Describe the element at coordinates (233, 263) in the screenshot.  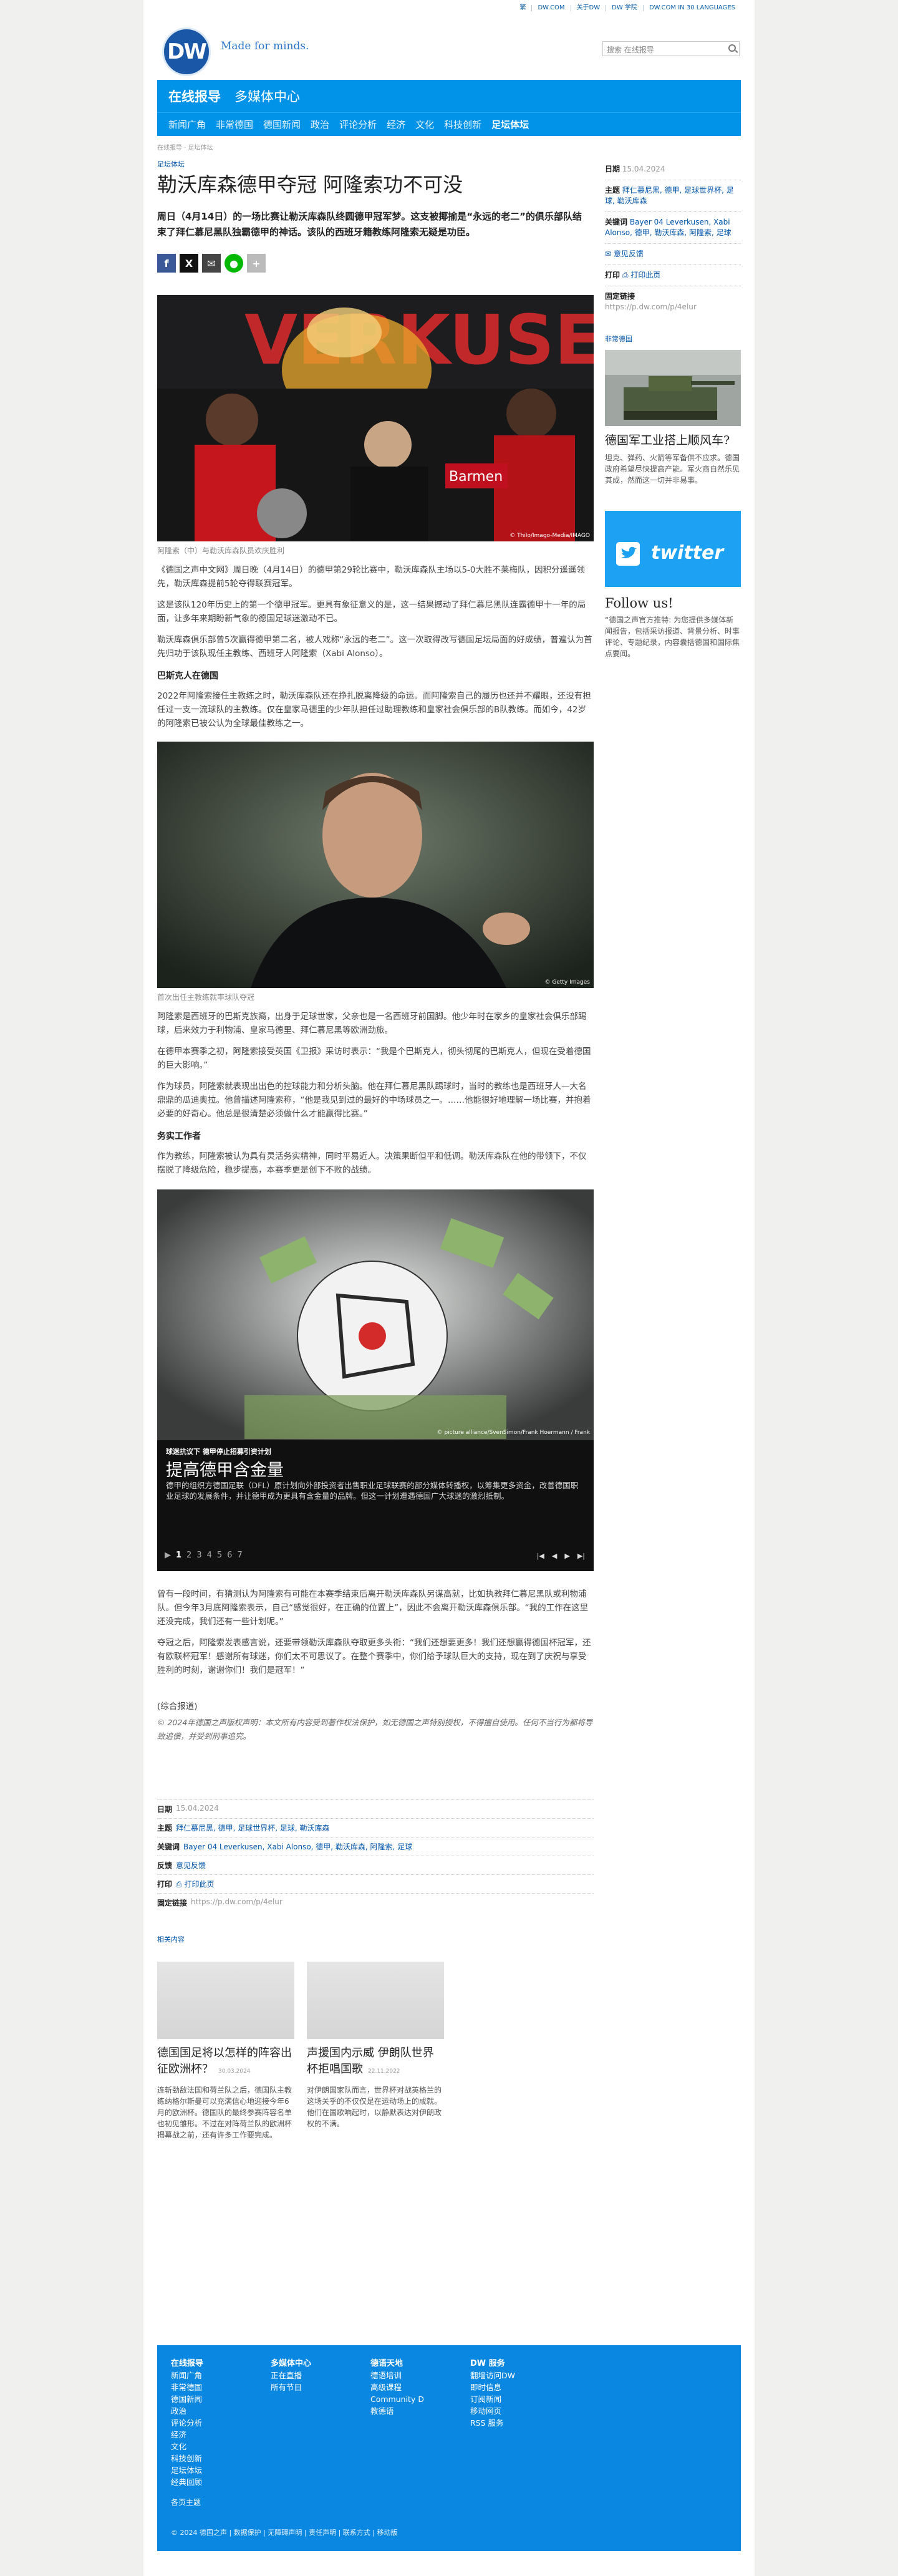
I see `line-icon: ●` at that location.